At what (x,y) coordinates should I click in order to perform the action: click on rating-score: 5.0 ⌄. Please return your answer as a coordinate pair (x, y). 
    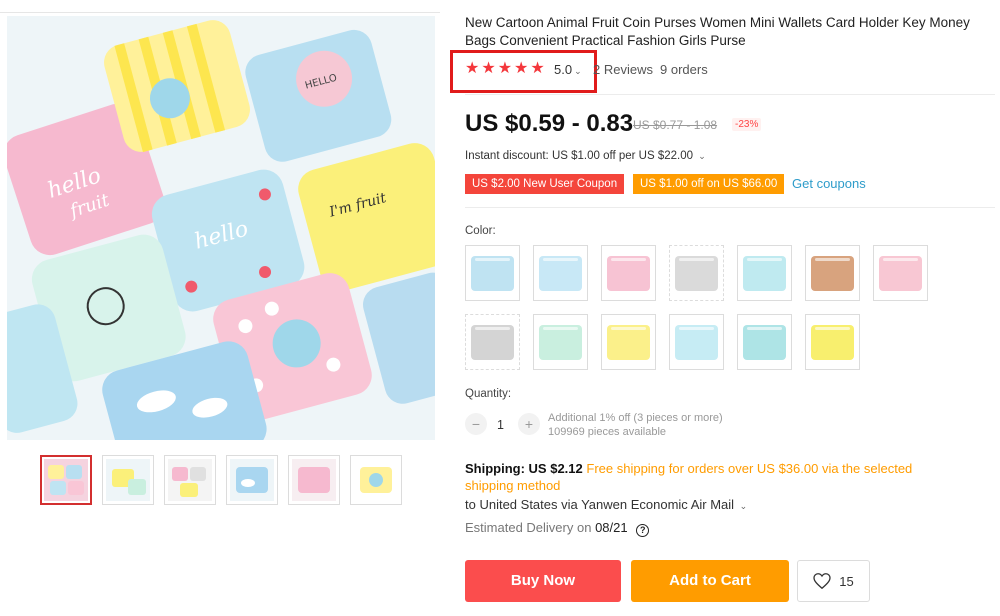
    Looking at the image, I should click on (568, 69).